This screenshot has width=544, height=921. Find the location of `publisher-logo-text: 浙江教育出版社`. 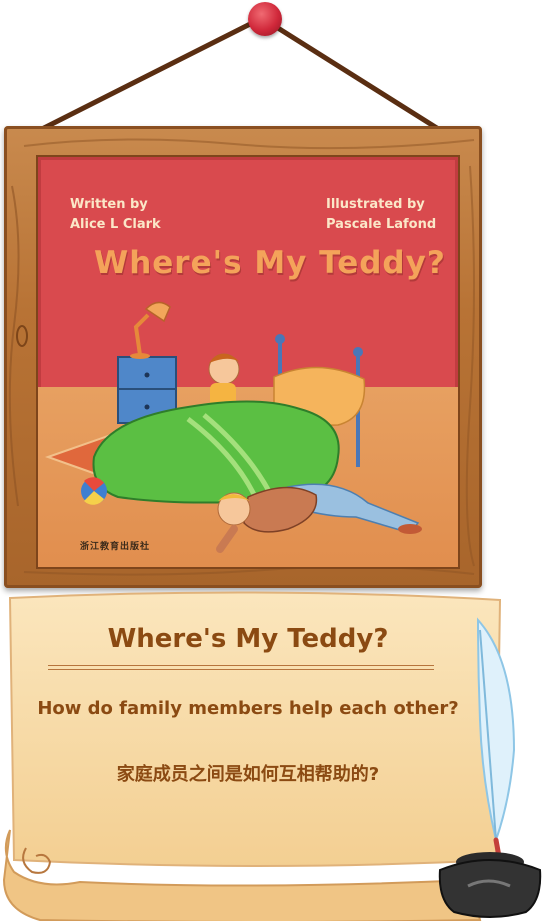

publisher-logo-text: 浙江教育出版社 is located at coordinates (115, 546).